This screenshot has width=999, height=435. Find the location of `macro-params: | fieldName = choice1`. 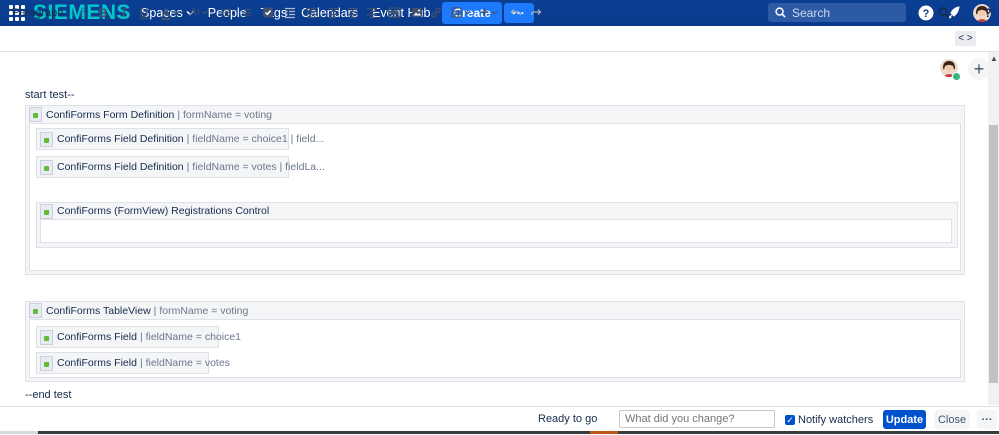

macro-params: | fieldName = choice1 is located at coordinates (190, 337).